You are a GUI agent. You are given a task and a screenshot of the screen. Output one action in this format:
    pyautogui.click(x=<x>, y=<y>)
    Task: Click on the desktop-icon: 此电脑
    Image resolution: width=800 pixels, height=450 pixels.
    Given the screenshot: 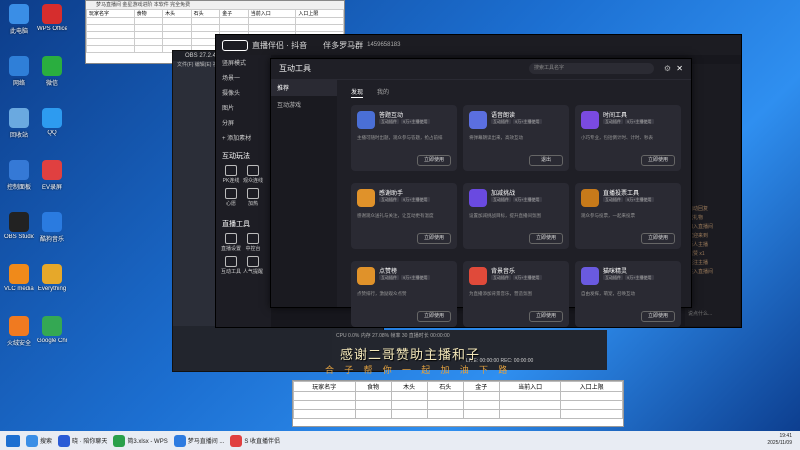 What is the action you would take?
    pyautogui.click(x=19, y=19)
    